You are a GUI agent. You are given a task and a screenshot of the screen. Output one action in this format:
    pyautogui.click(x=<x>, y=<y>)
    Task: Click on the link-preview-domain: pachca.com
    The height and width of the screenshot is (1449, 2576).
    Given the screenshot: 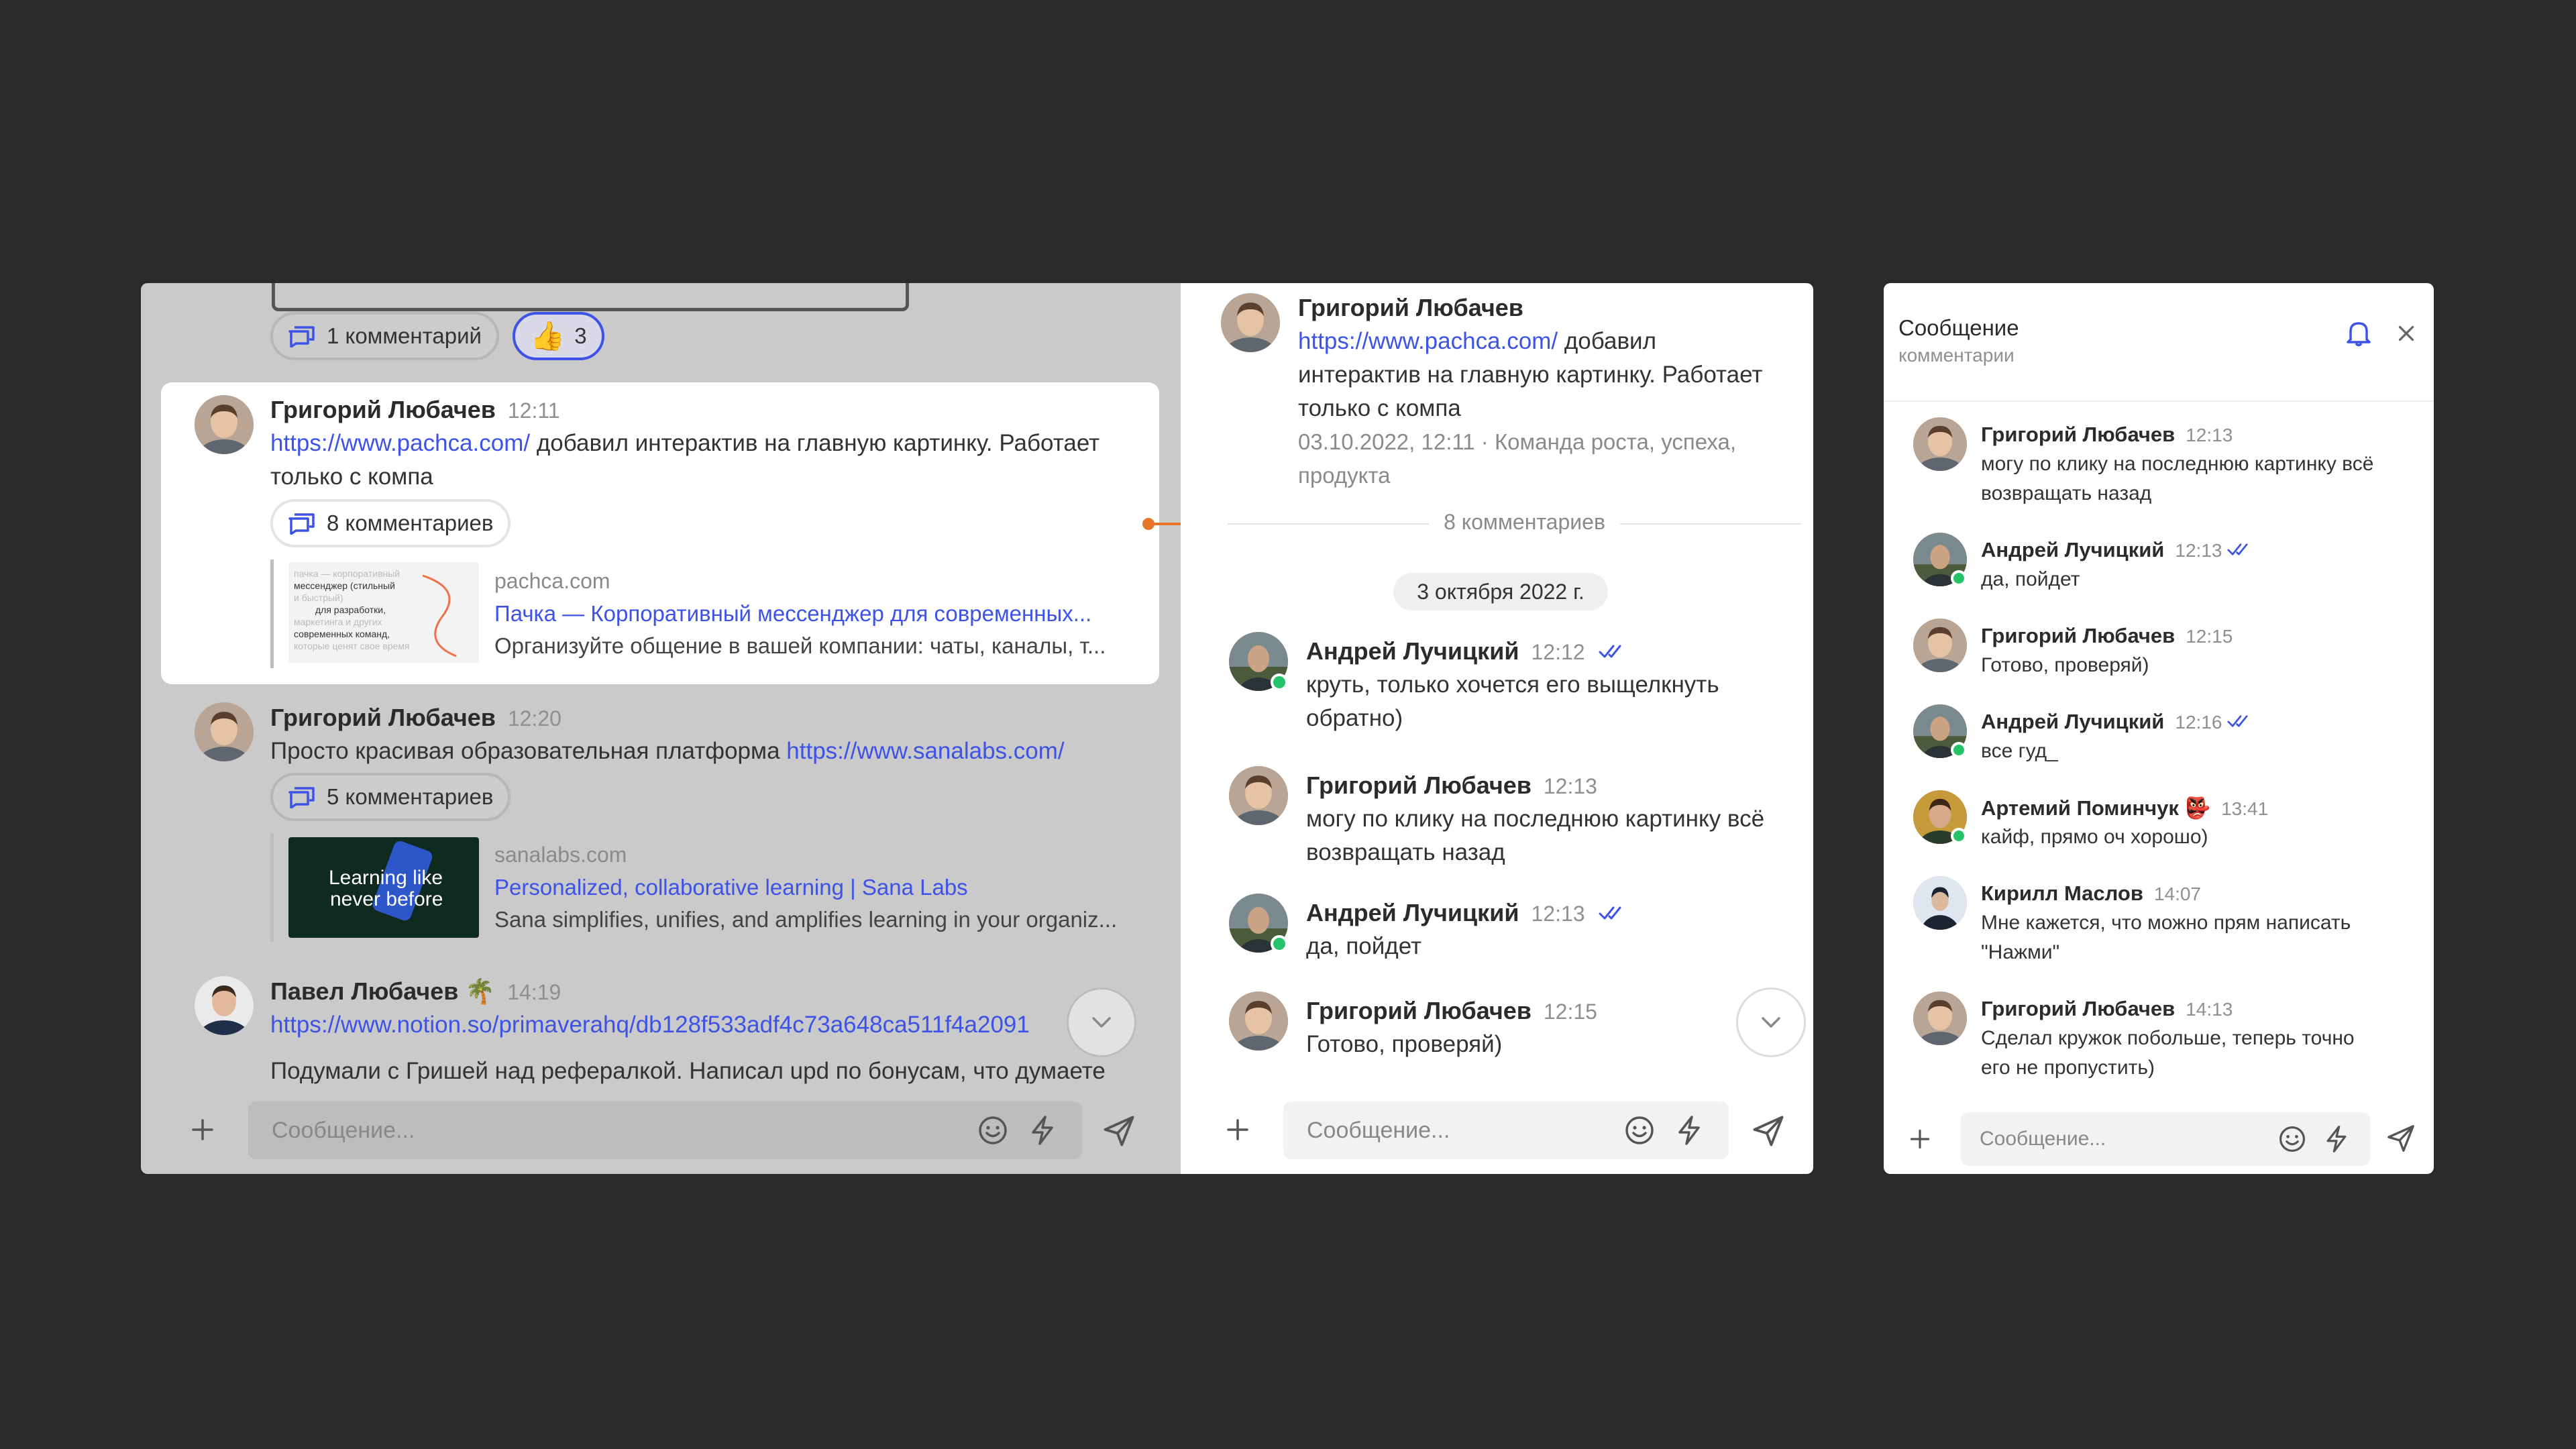 What is the action you would take?
    pyautogui.click(x=552, y=581)
    